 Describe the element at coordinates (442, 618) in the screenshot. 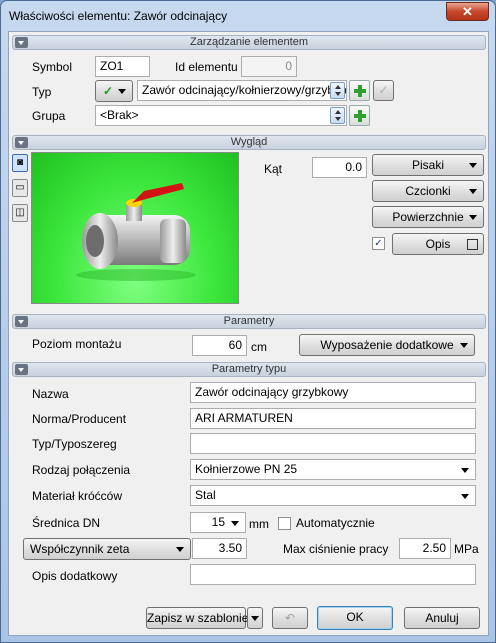

I see `anuluj-button: Anuluj` at that location.